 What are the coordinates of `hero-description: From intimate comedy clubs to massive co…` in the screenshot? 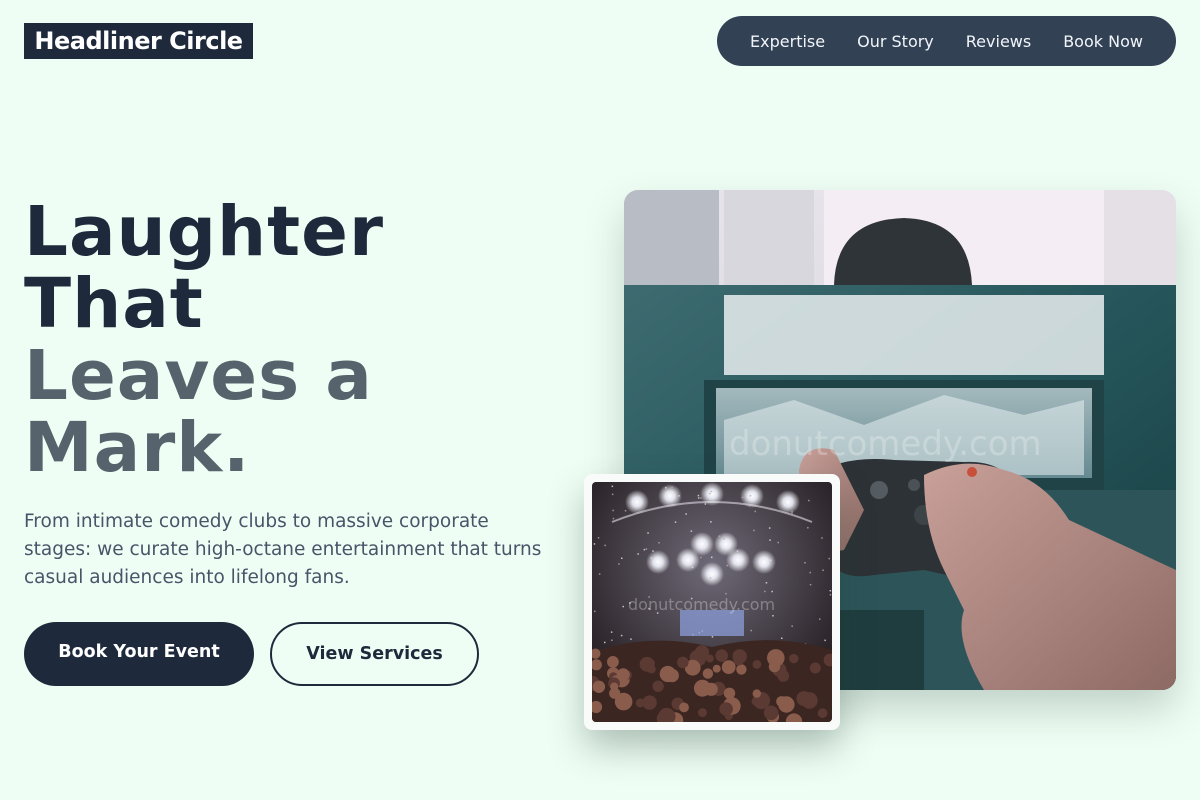 It's located at (283, 549).